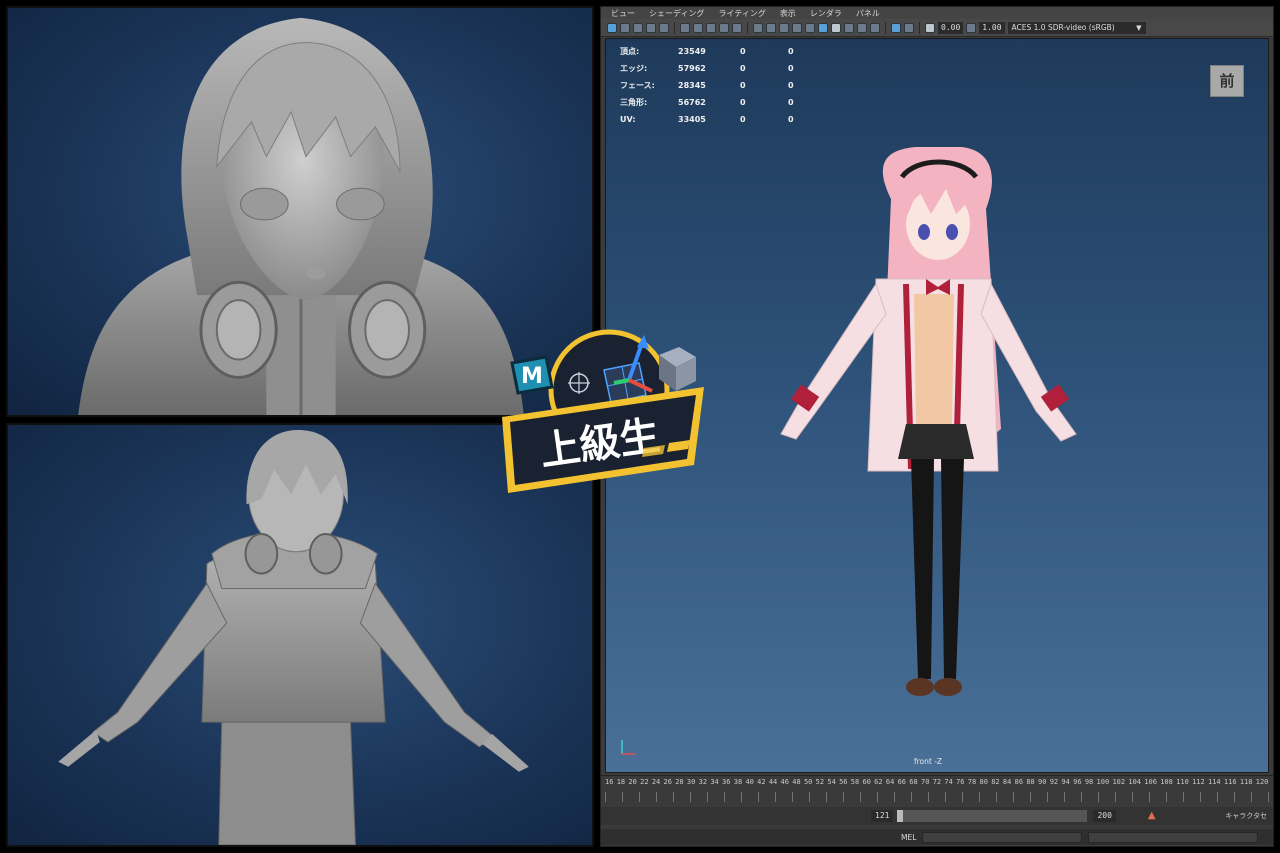  What do you see at coordinates (862, 27) in the screenshot?
I see `anti-alias-icon` at bounding box center [862, 27].